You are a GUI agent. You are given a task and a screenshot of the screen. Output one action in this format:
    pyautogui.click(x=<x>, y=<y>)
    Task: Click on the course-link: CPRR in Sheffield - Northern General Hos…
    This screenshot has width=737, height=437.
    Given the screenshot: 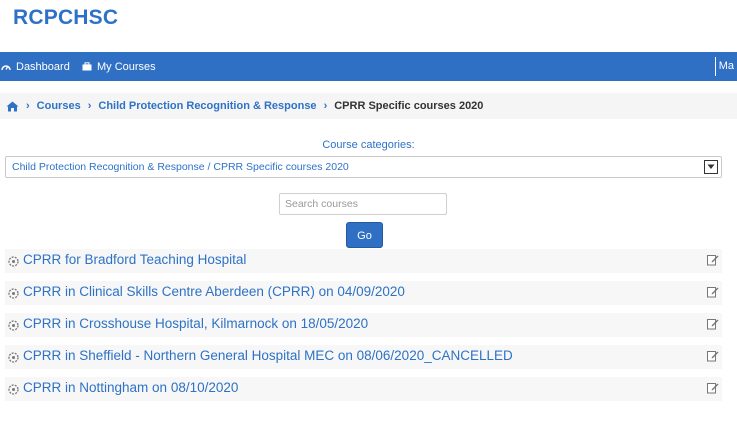 What is the action you would take?
    pyautogui.click(x=268, y=355)
    